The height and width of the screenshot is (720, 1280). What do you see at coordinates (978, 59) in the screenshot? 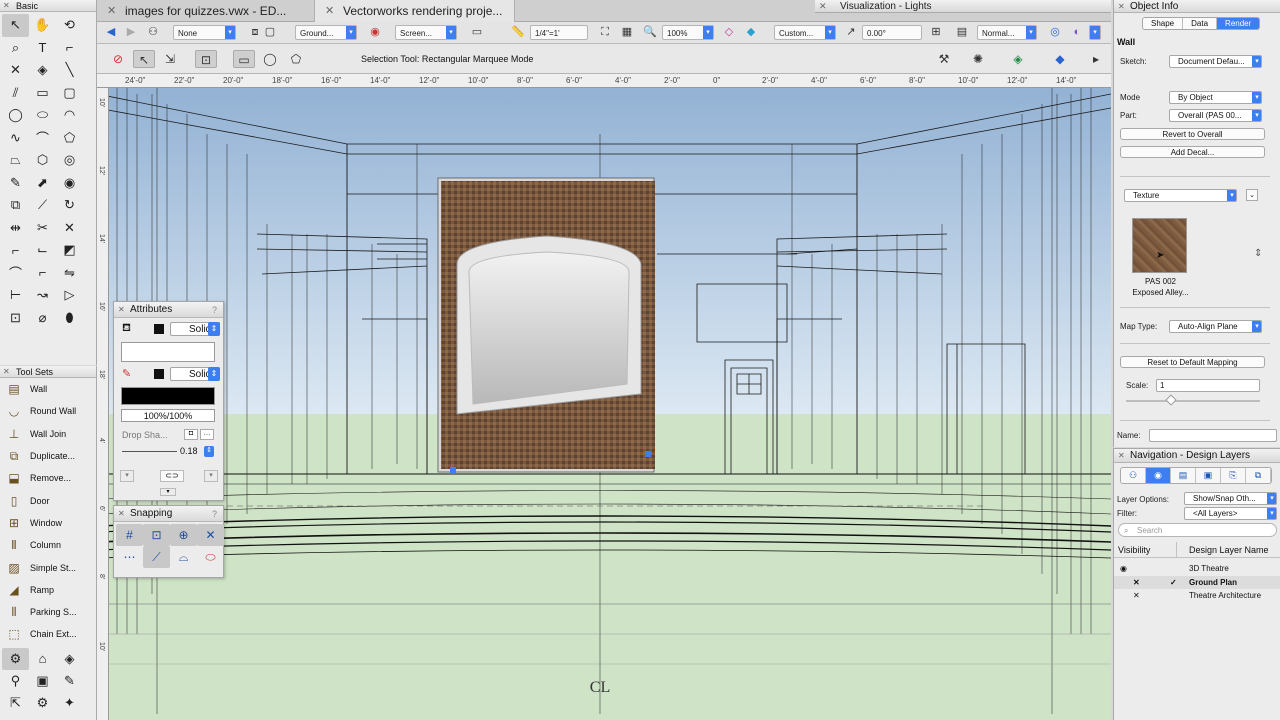
I see `snap-settings-icon: ✺` at bounding box center [978, 59].